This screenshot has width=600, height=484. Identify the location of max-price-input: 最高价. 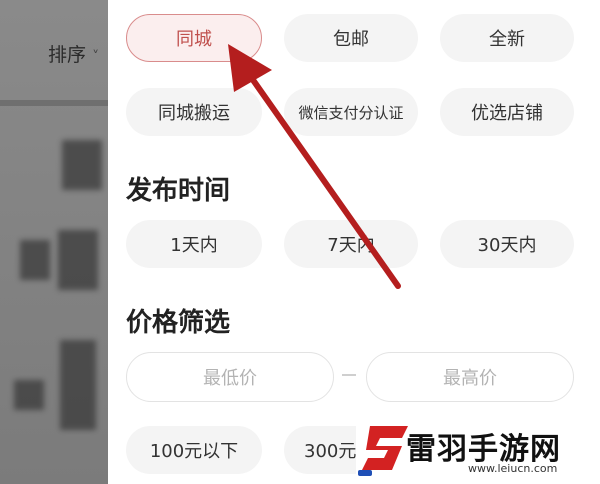
(470, 377).